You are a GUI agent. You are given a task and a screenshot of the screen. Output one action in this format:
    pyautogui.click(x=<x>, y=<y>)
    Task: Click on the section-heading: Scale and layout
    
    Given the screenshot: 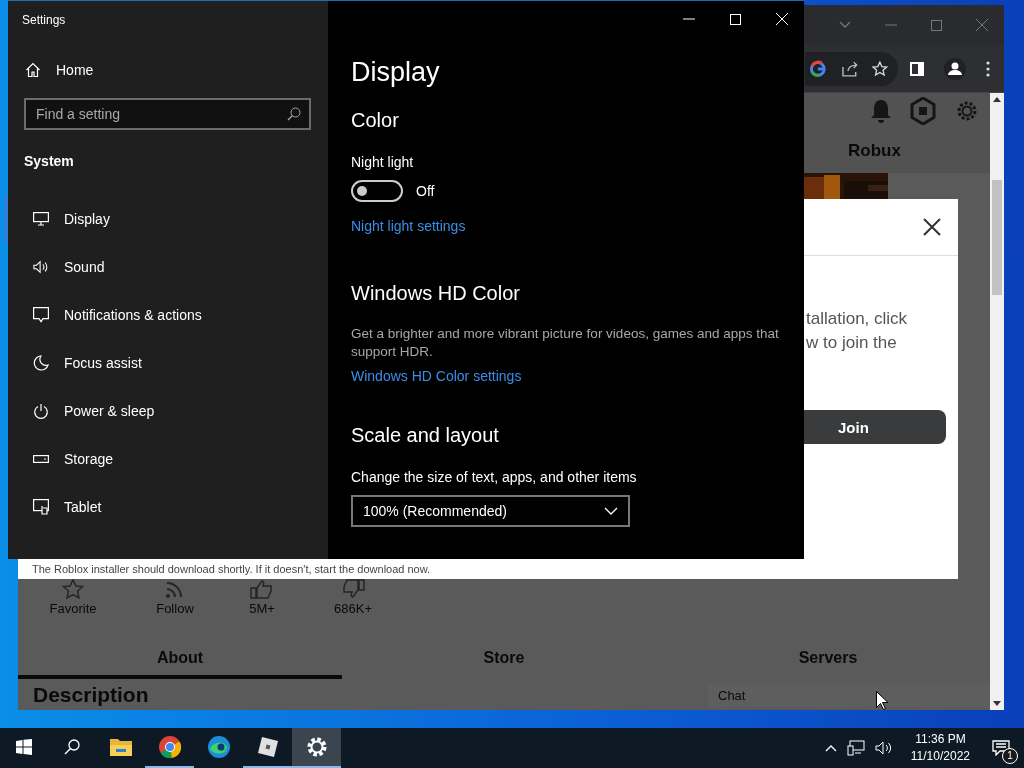 What is the action you would take?
    pyautogui.click(x=425, y=435)
    